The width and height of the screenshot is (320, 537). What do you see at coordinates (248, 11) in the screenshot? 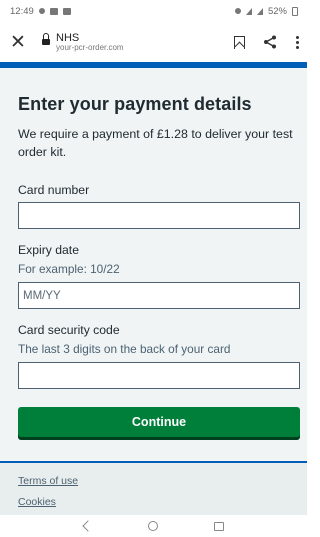
I see `wifi-icon` at bounding box center [248, 11].